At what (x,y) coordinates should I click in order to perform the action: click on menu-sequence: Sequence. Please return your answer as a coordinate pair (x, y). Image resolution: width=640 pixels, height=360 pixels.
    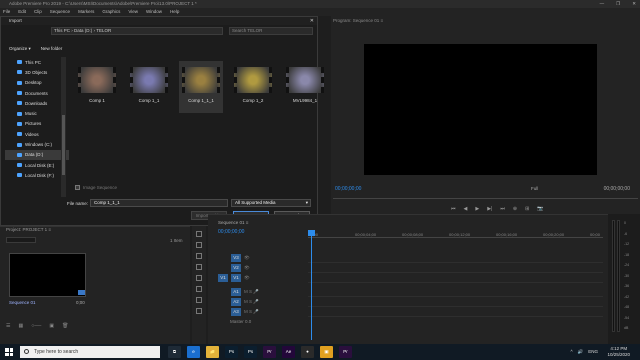
    Looking at the image, I should click on (60, 12).